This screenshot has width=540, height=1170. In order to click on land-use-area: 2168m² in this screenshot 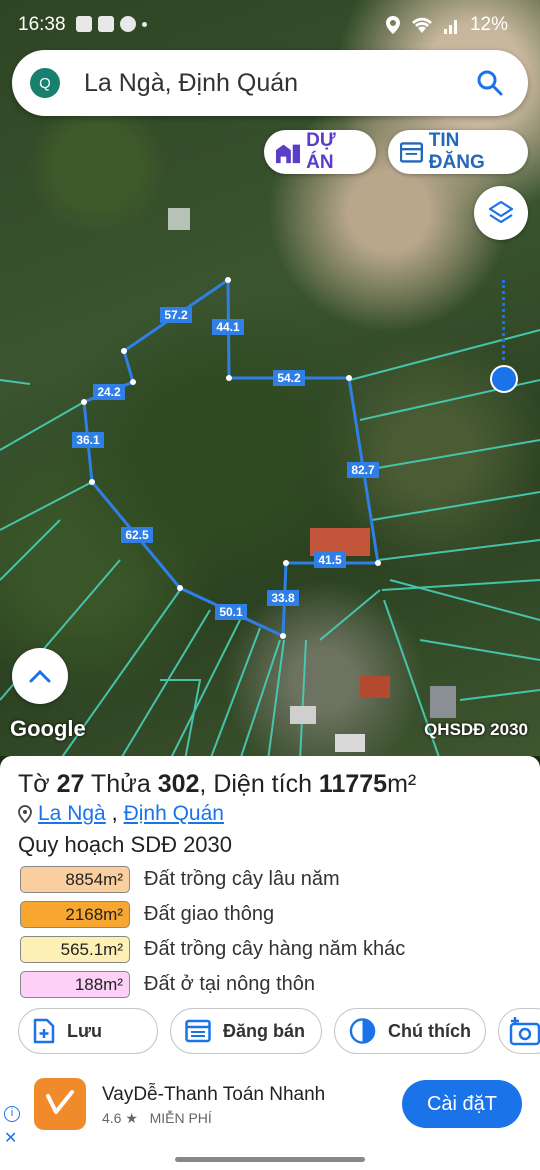, I will do `click(75, 914)`.